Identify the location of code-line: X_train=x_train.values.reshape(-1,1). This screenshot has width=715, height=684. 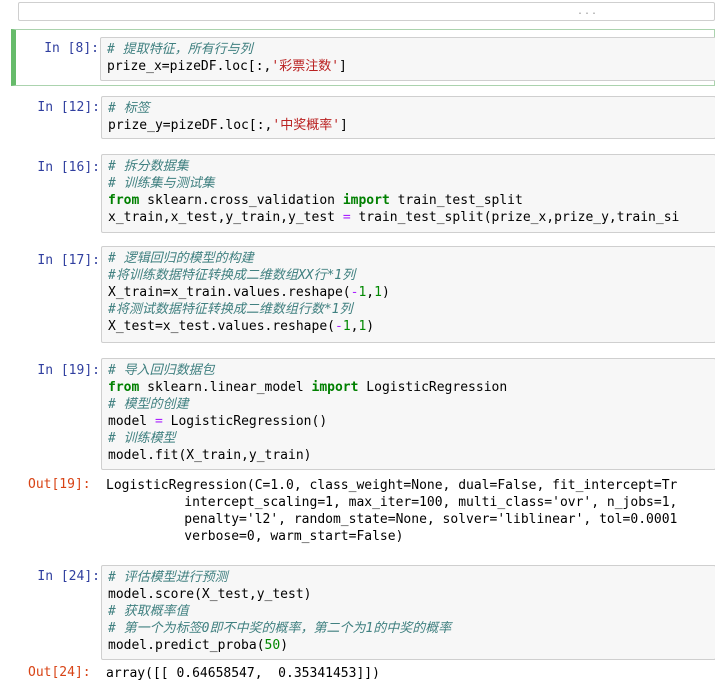
(408, 292).